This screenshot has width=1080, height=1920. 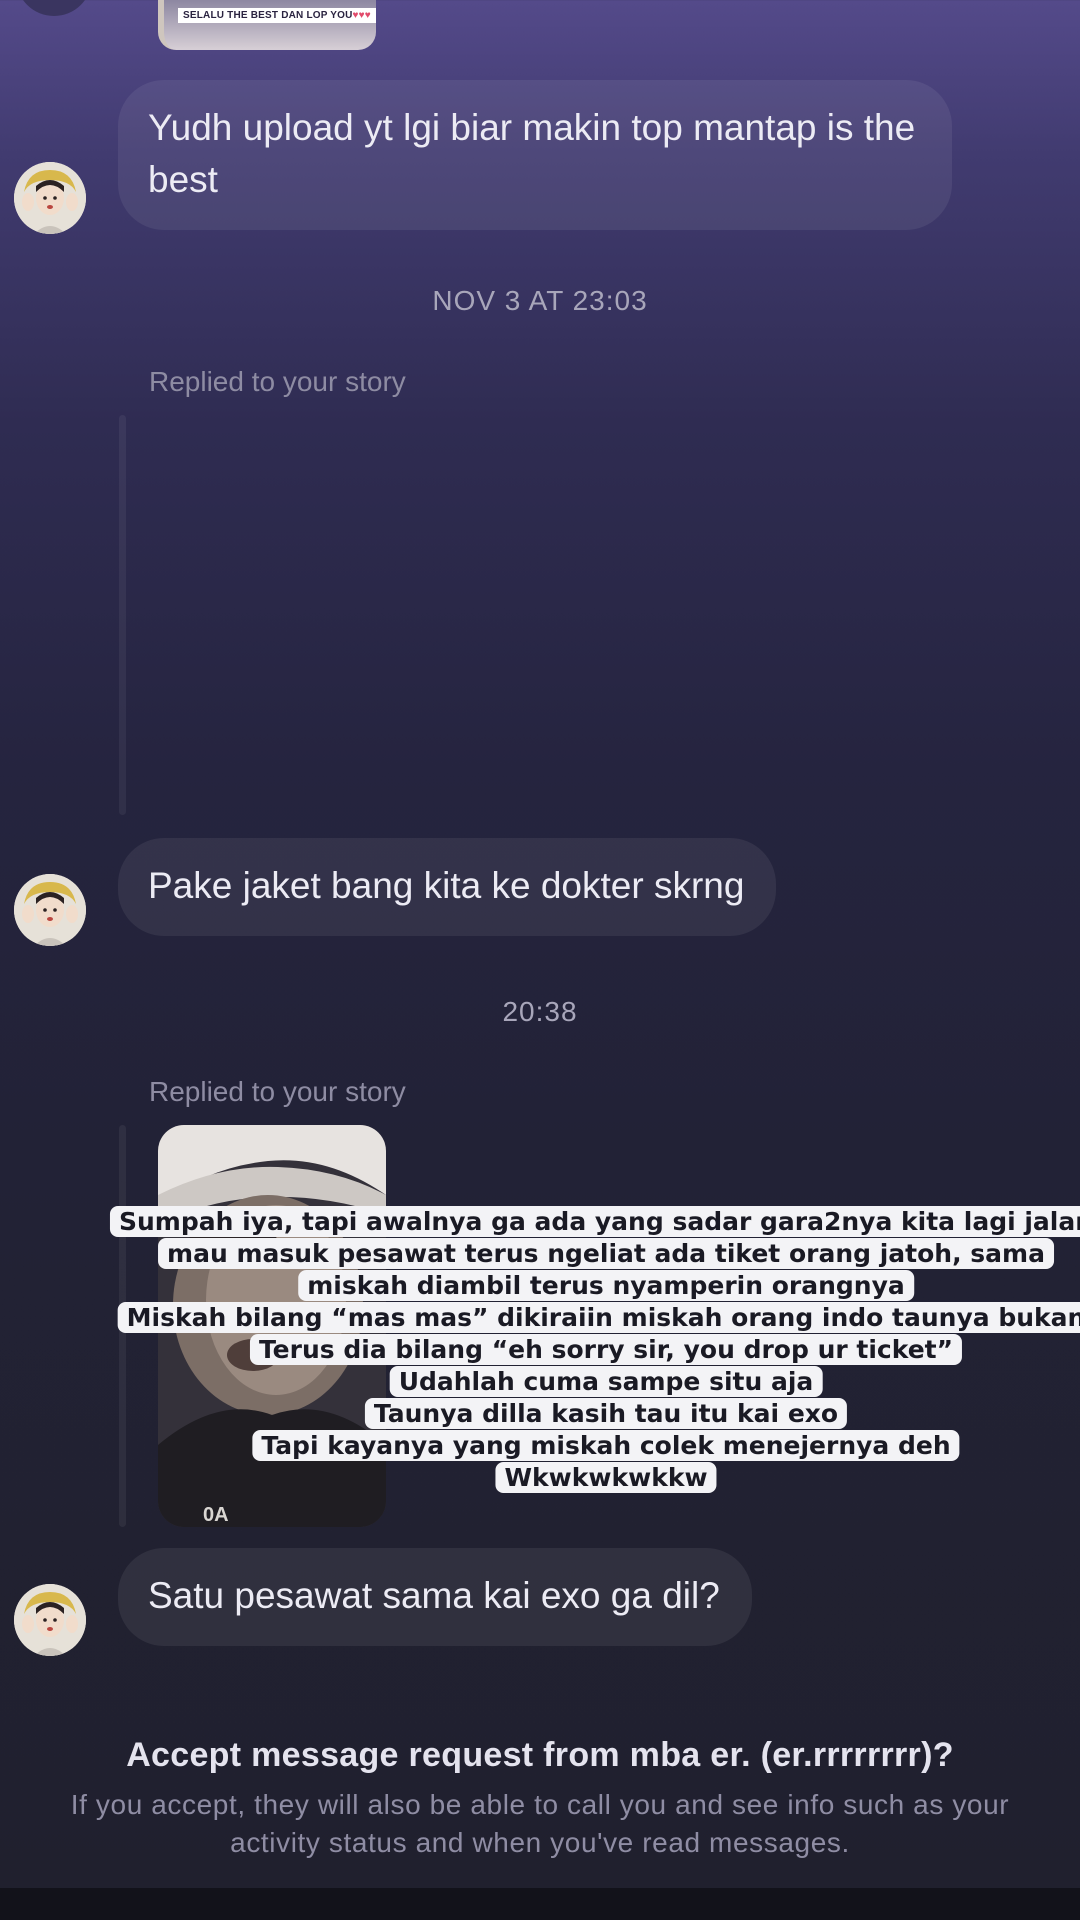 I want to click on bottom-action-bar, so click(x=540, y=1904).